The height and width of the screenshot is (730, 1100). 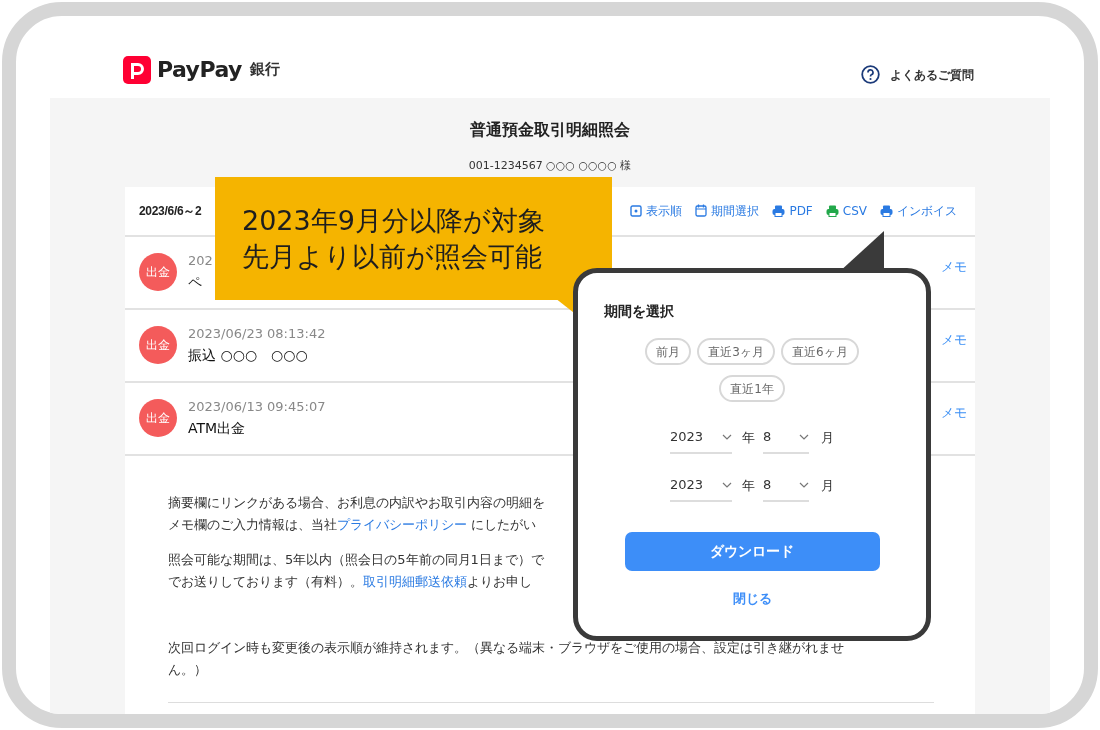 I want to click on callout-text: 2023年9月分以降が対象, so click(x=393, y=220).